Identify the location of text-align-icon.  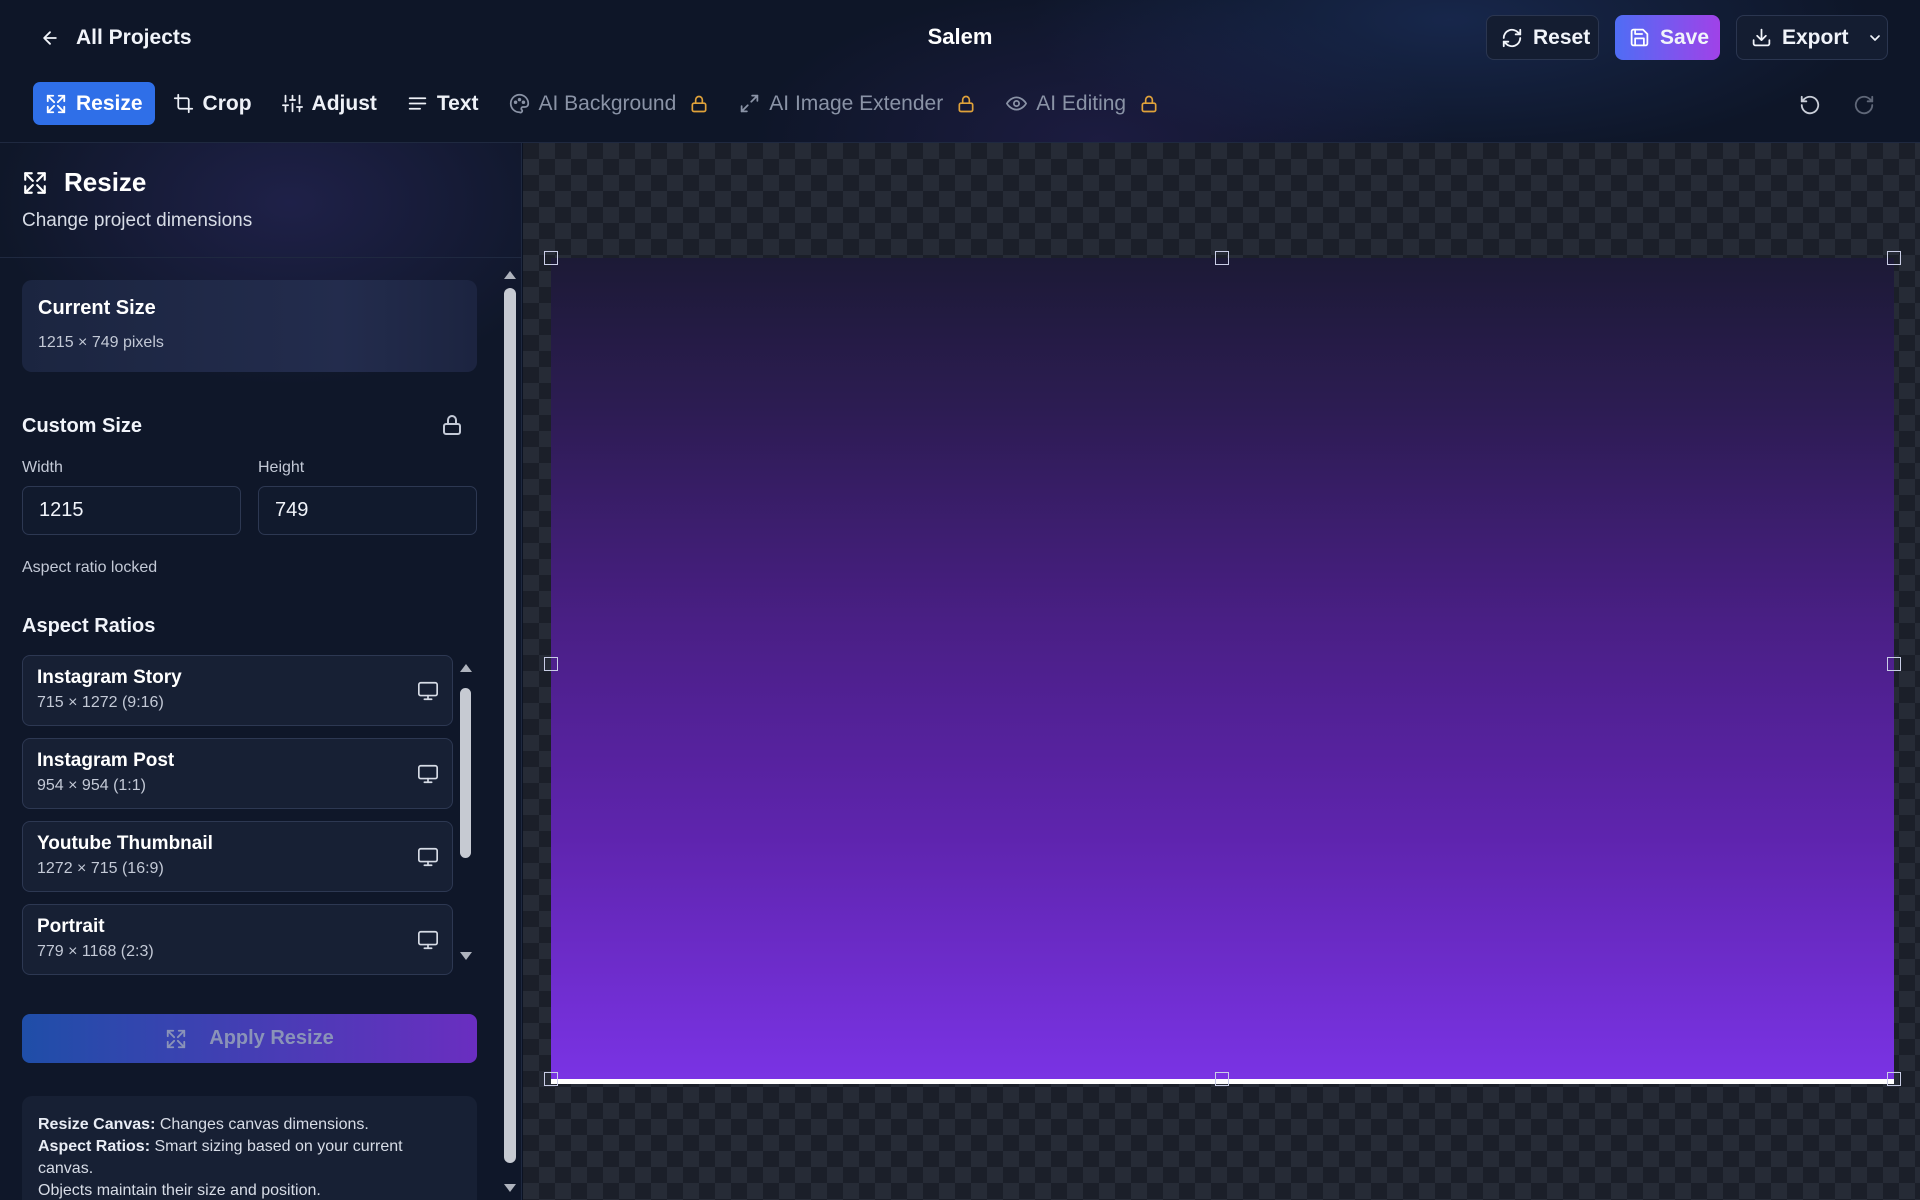
(417, 103).